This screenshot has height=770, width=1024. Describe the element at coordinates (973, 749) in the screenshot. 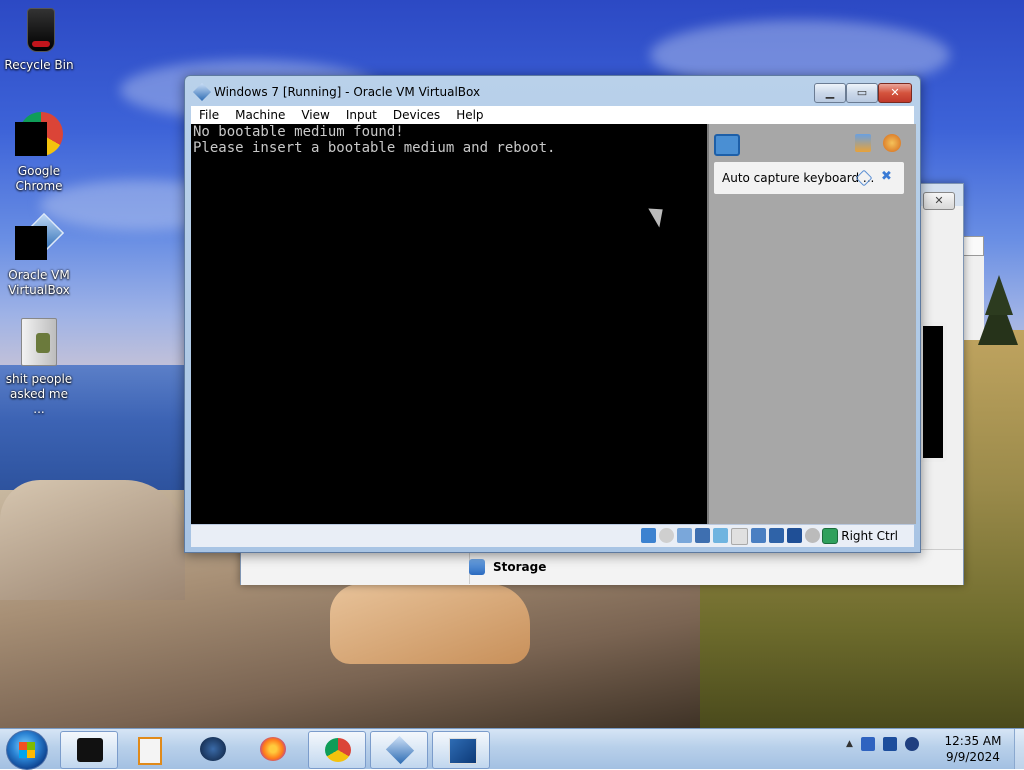

I see `clock: 12:35 AM 9/9/2024` at that location.